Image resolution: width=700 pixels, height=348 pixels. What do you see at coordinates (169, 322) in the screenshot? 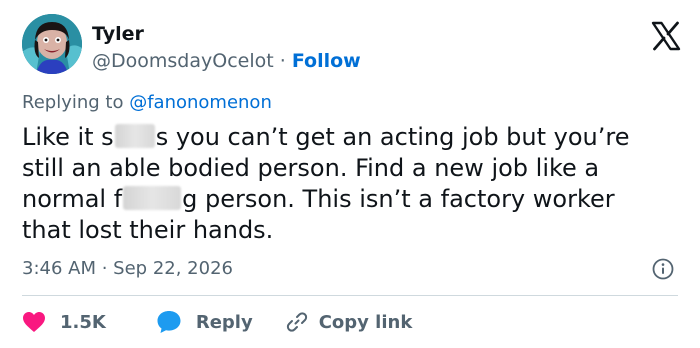
I see `speech-bubble-icon` at bounding box center [169, 322].